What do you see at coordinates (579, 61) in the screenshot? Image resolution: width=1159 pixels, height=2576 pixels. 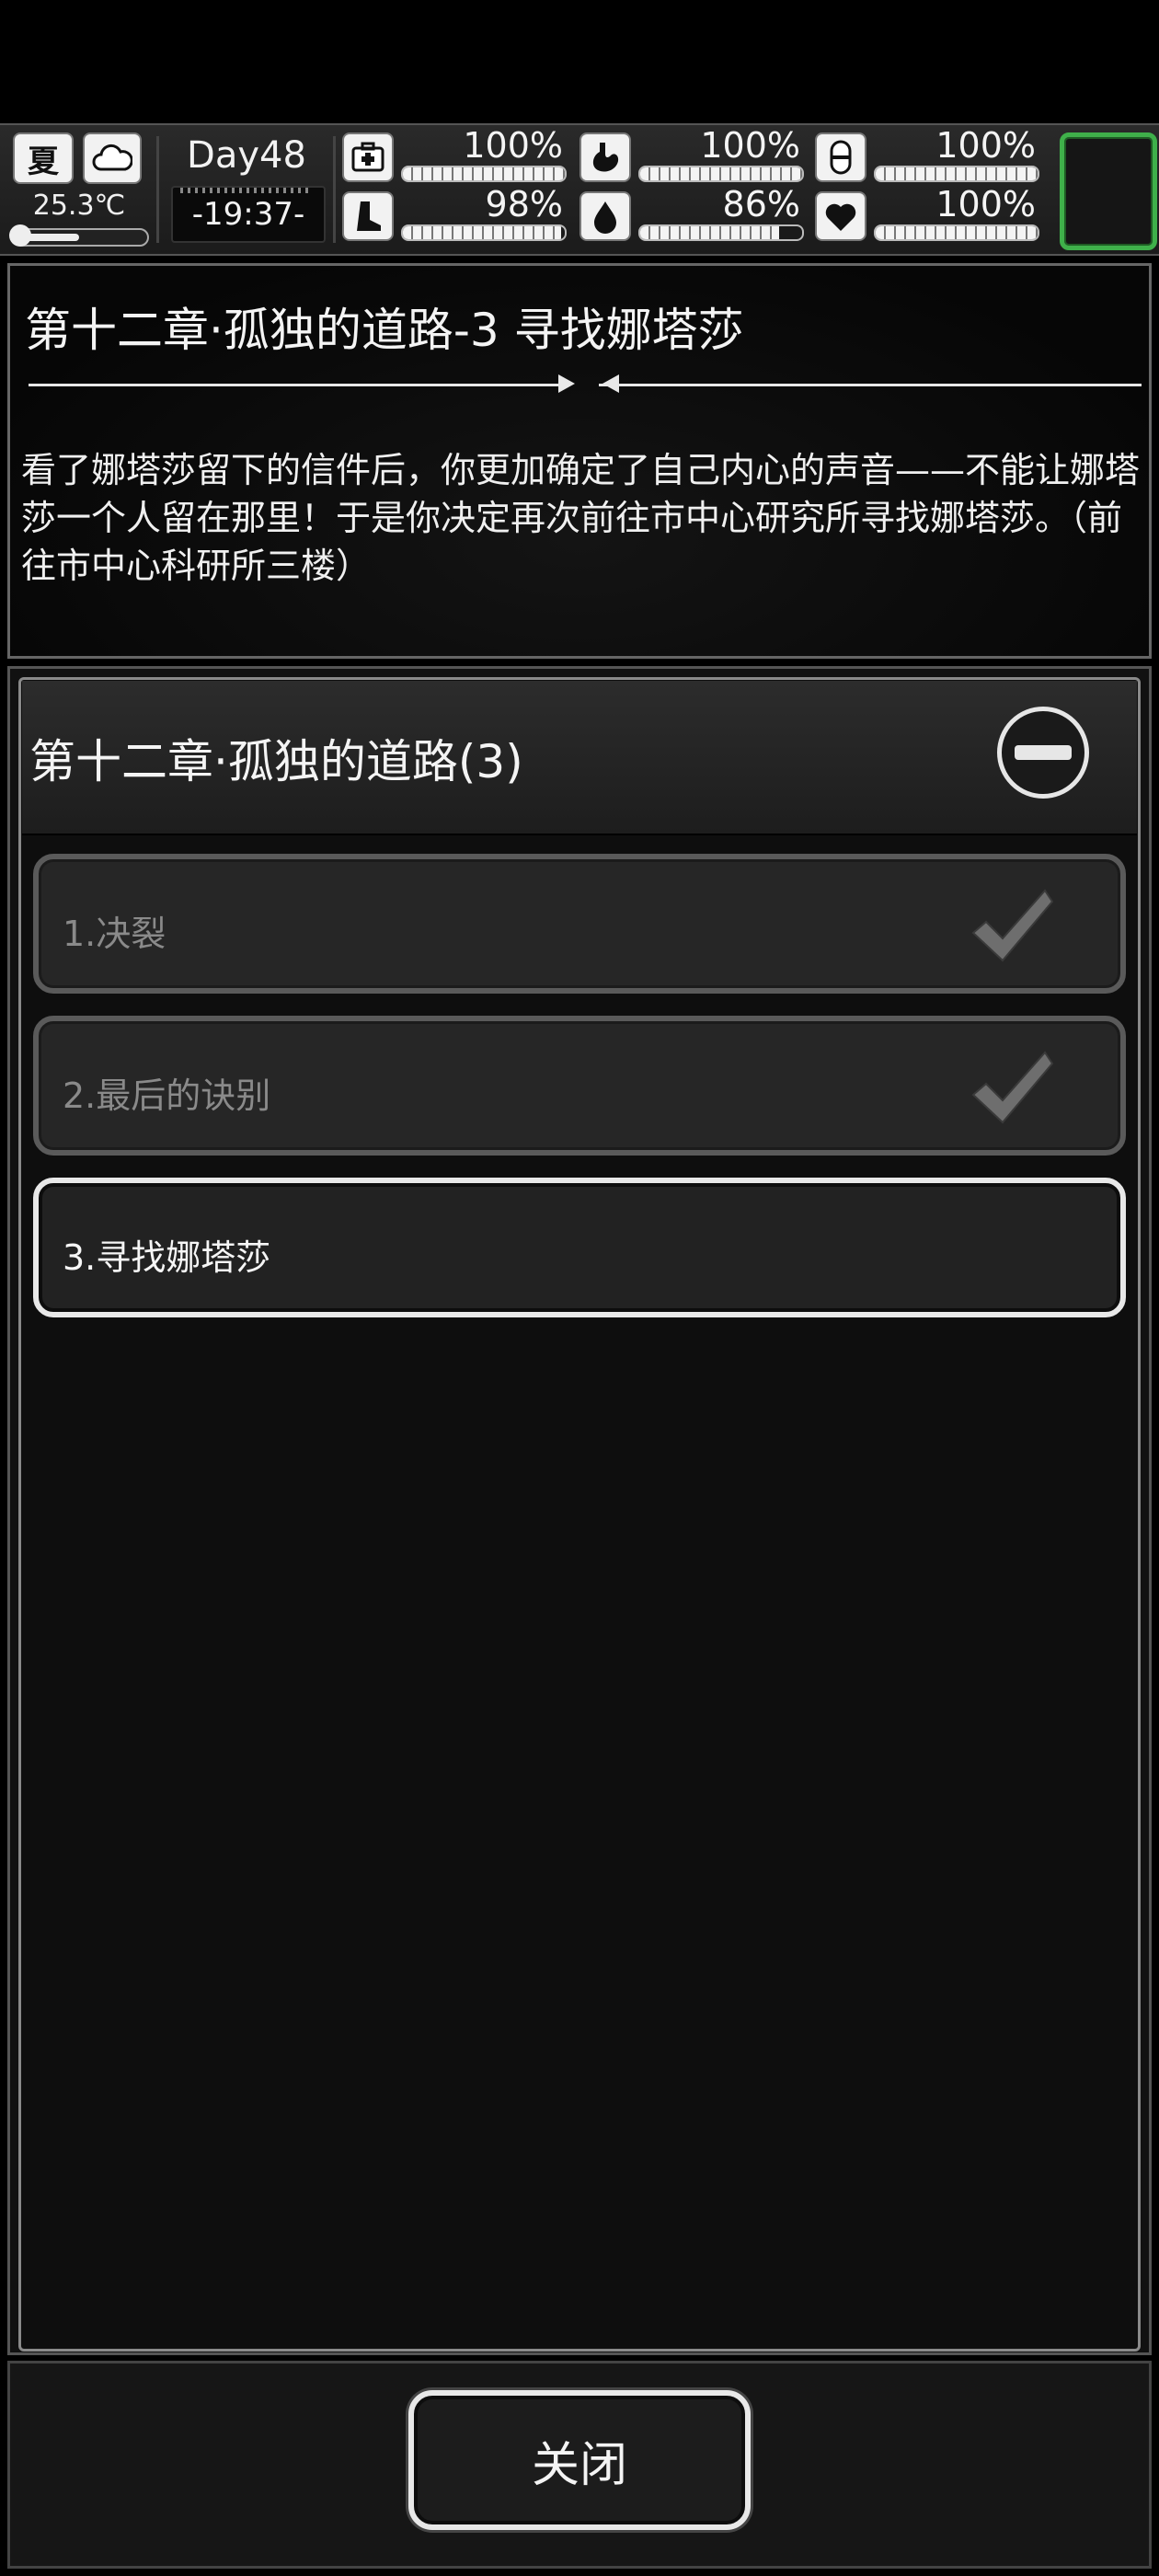 I see `system-status-bar` at bounding box center [579, 61].